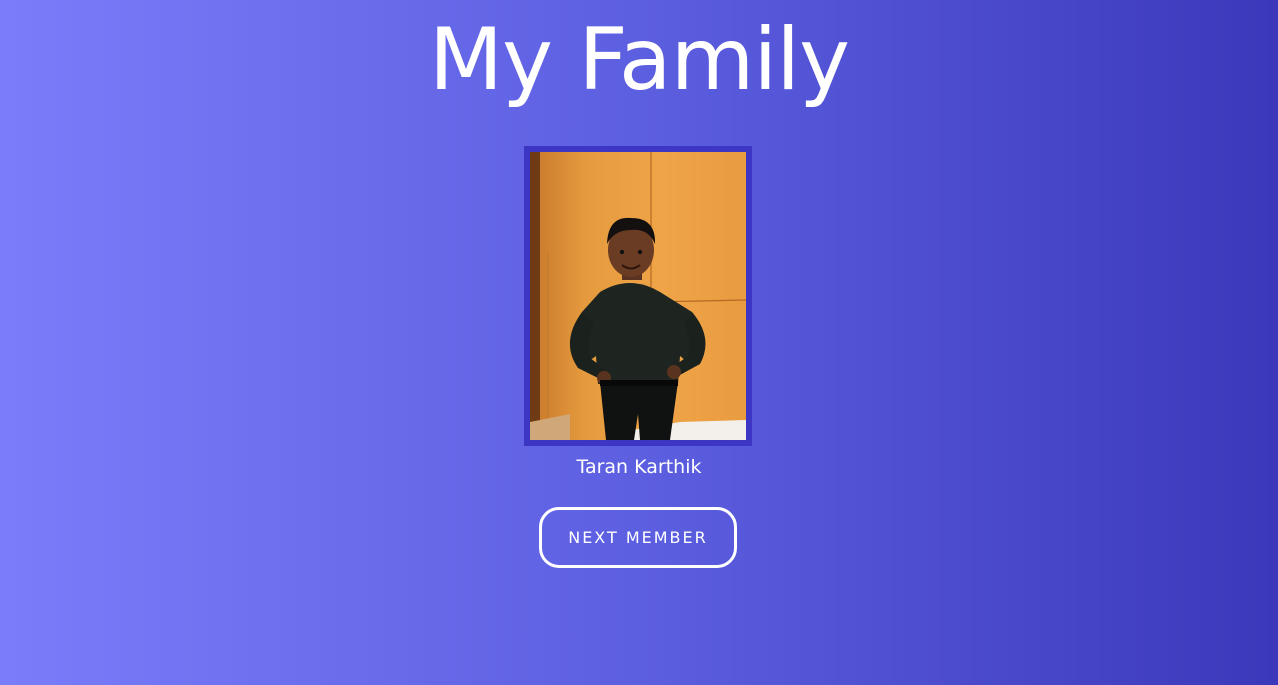 The width and height of the screenshot is (1278, 685). I want to click on member-name: Taran Karthik, so click(639, 467).